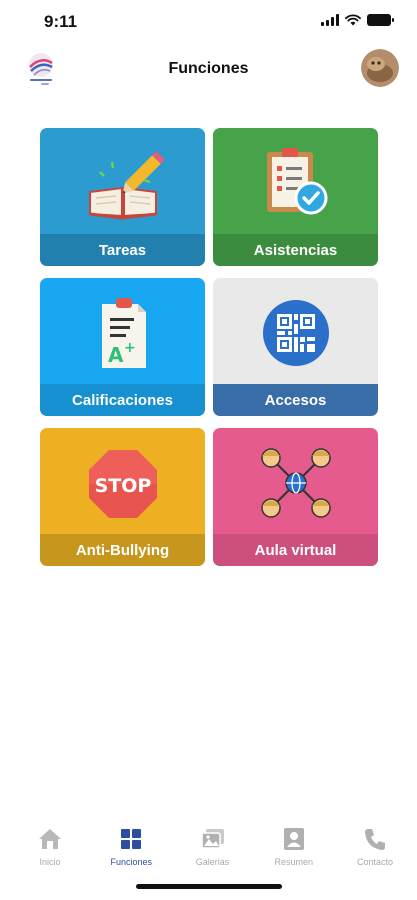  Describe the element at coordinates (212, 839) in the screenshot. I see `gallery-icon` at that location.